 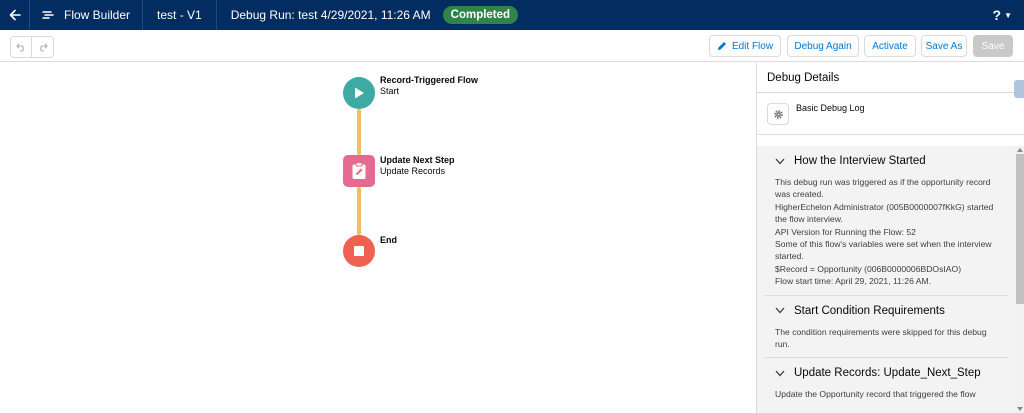 I want to click on section-title: Update Records: Update_Next_Step, so click(x=887, y=373).